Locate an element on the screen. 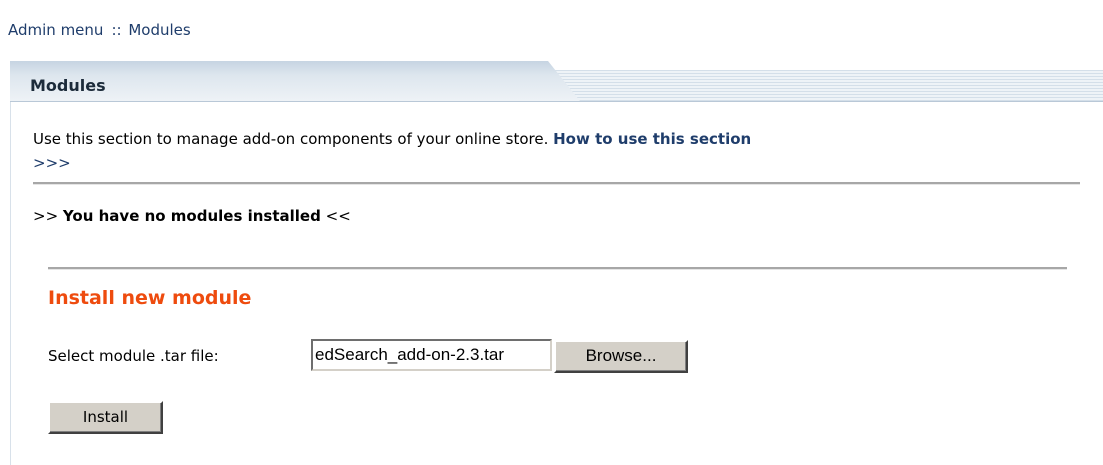 This screenshot has height=465, width=1103. panel-header-divider is located at coordinates (556, 101).